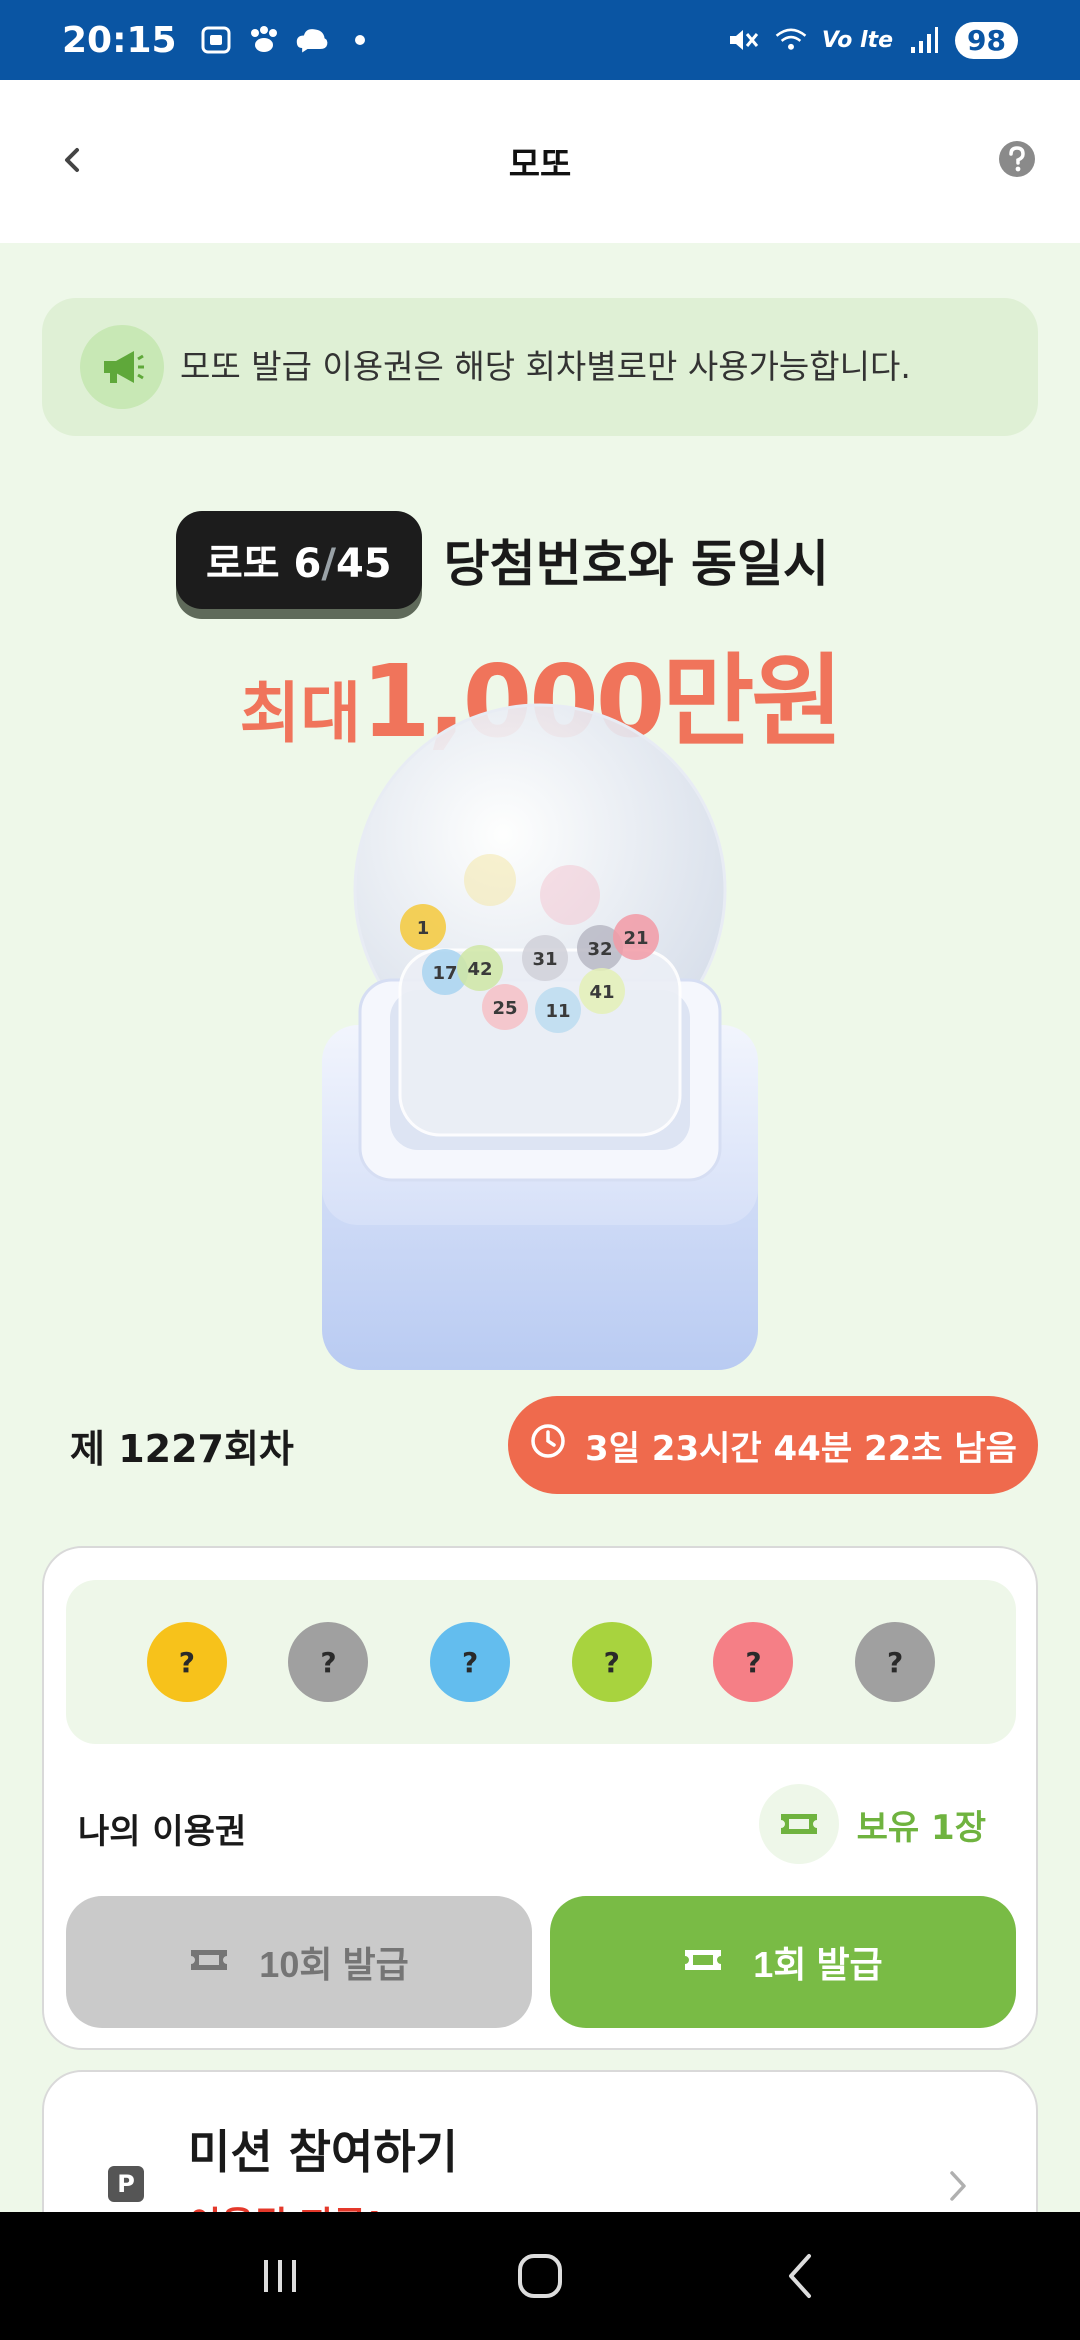 The height and width of the screenshot is (2340, 1080). What do you see at coordinates (119, 40) in the screenshot?
I see `status-time: 20:15` at bounding box center [119, 40].